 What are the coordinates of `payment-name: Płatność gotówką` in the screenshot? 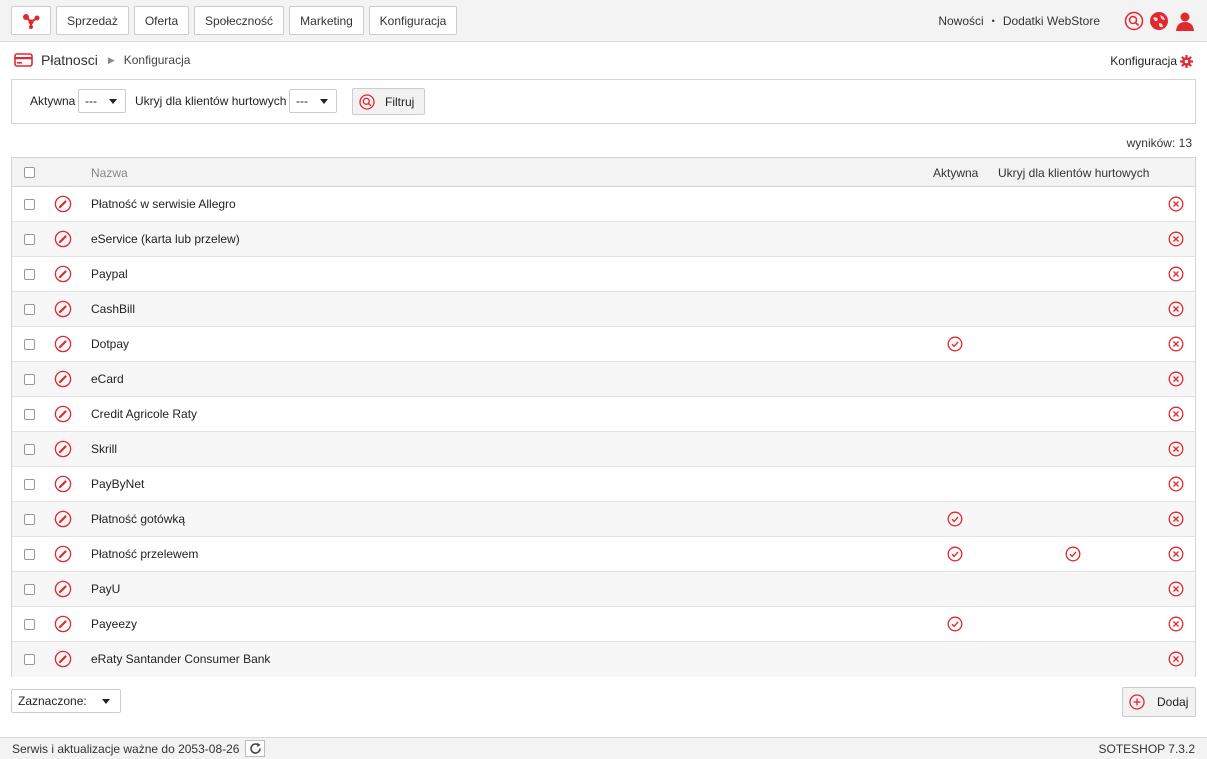 It's located at (138, 519).